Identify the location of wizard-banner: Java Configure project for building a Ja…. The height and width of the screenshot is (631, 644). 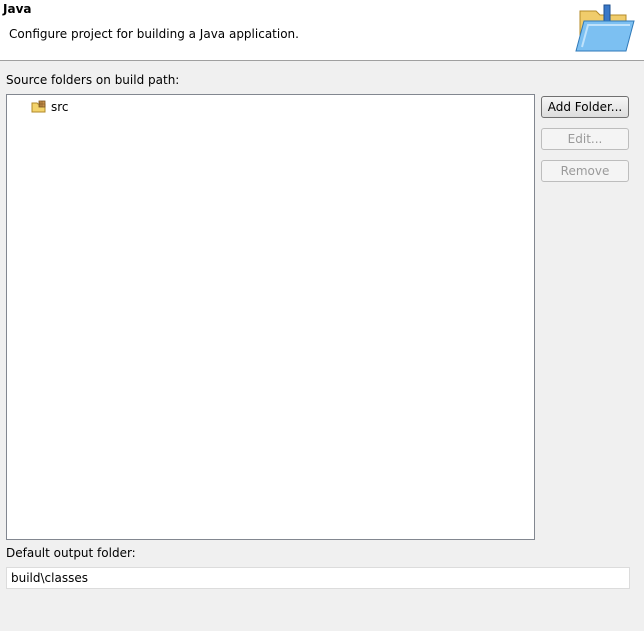
(322, 30).